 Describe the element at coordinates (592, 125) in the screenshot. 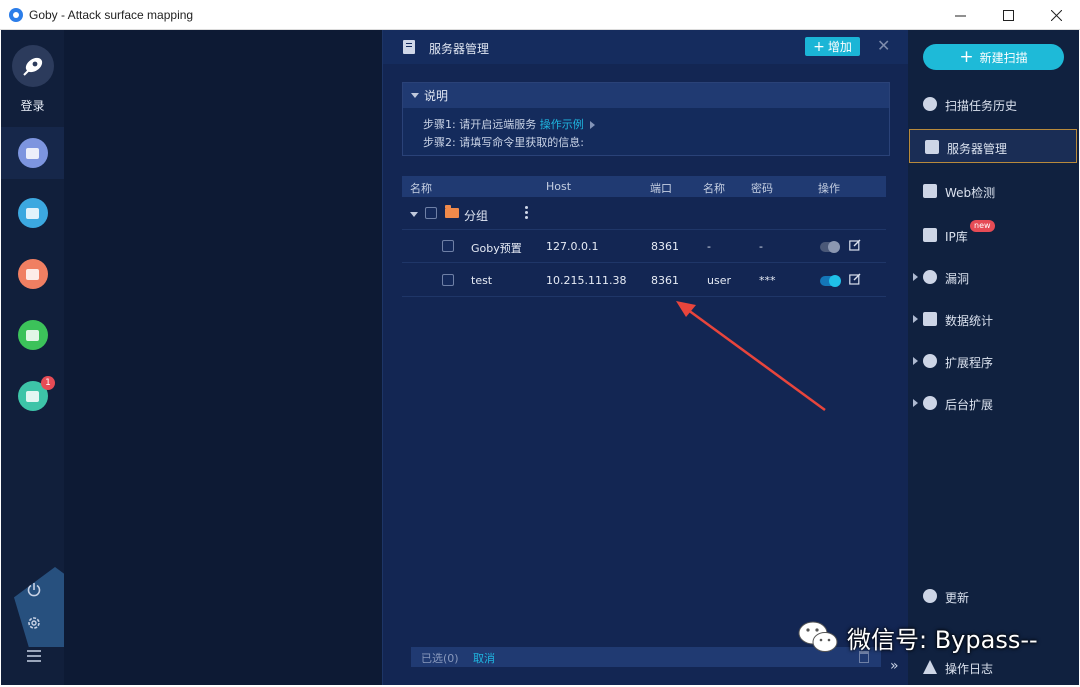

I see `chevron-right-icon` at that location.